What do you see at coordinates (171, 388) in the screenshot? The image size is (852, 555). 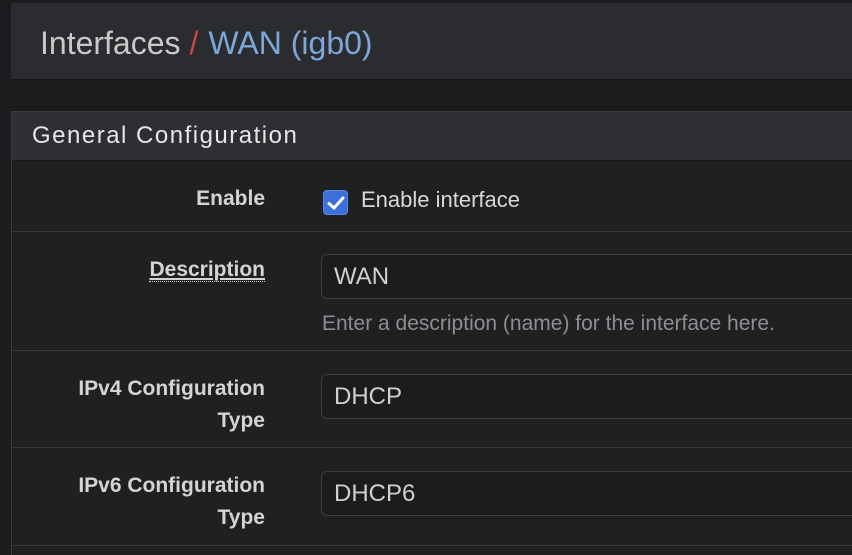 I see `ipv4-label-line1: IPv4 Configuration` at bounding box center [171, 388].